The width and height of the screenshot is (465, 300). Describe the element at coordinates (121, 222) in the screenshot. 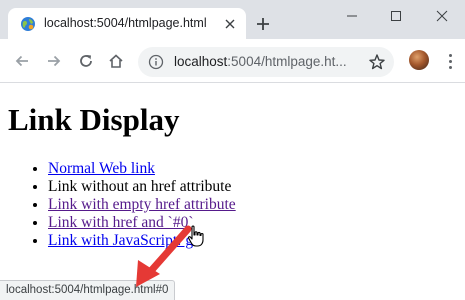

I see `hash-zero-link: Link with href and `#0`` at that location.